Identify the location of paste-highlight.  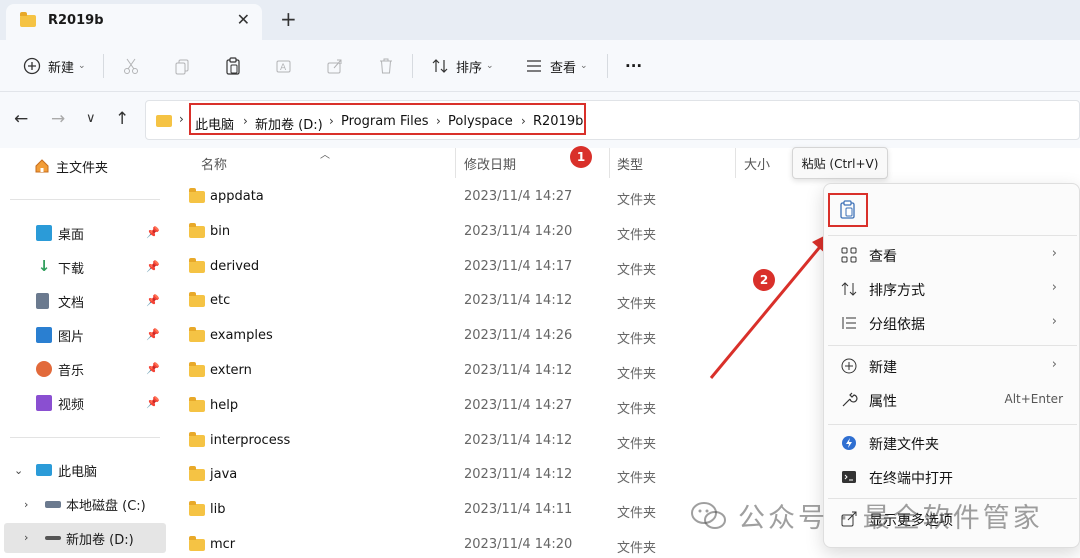
(848, 210).